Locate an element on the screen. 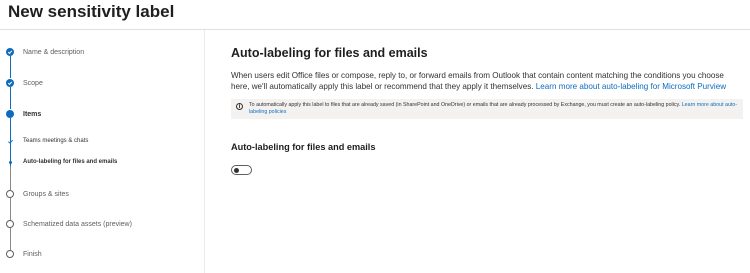 This screenshot has height=273, width=750. step-name-description: Name & description is located at coordinates (45, 52).